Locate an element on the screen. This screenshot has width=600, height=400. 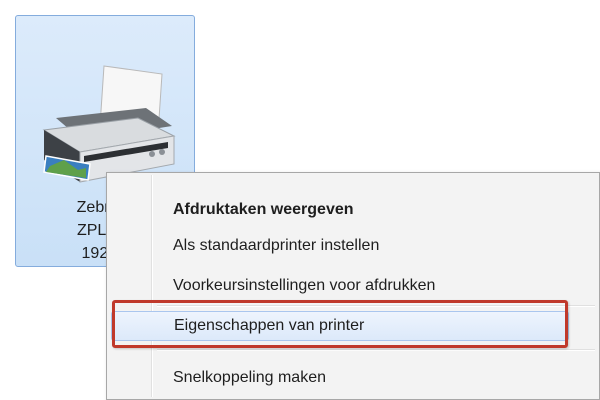
printer-icon is located at coordinates (109, 124).